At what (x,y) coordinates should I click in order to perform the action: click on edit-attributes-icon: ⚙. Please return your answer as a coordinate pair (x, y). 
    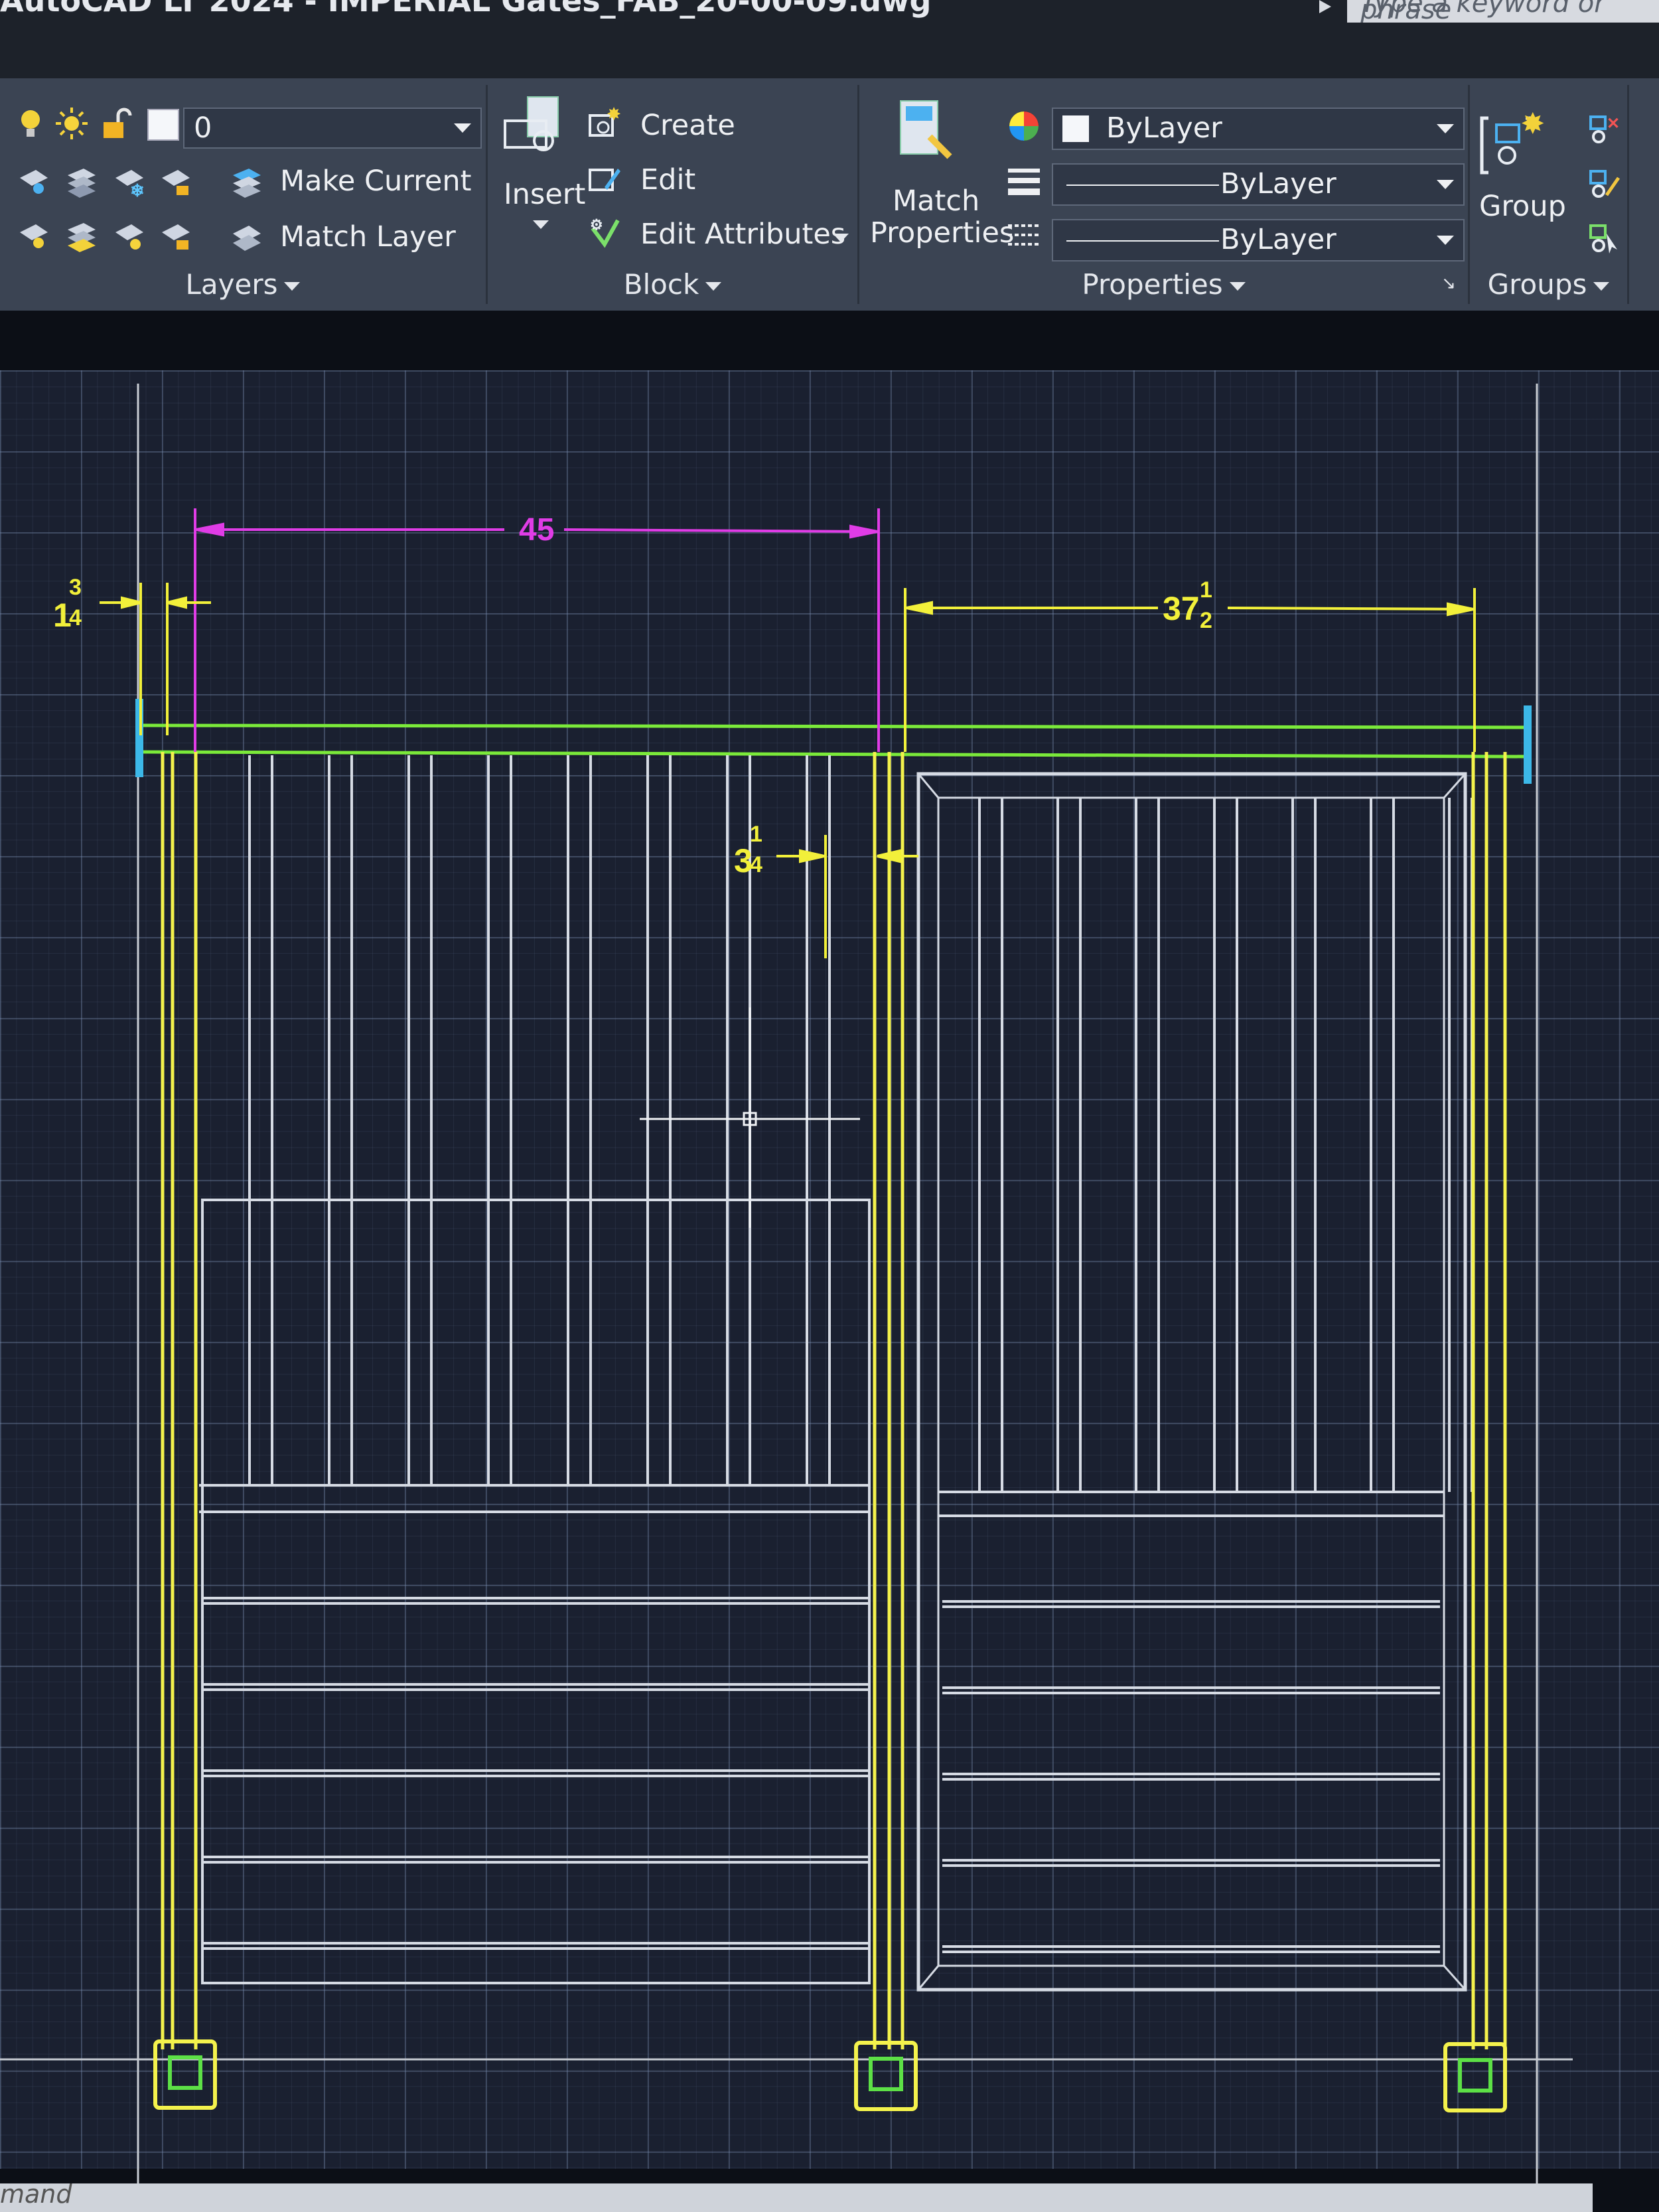
    Looking at the image, I should click on (604, 233).